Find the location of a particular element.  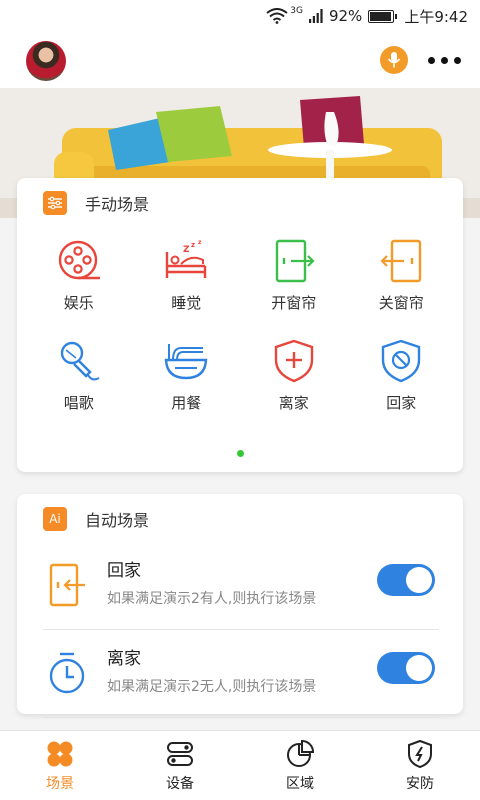

open-curtain-icon is located at coordinates (295, 261).